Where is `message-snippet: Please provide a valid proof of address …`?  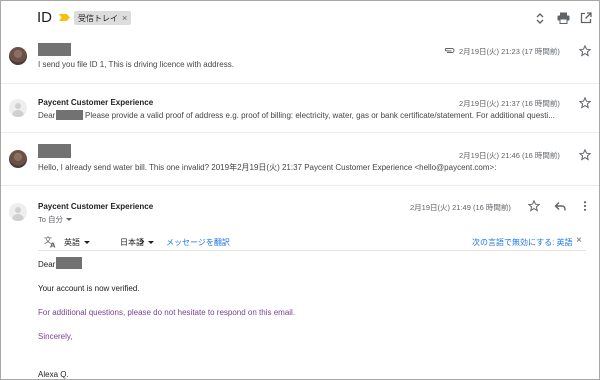
message-snippet: Please provide a valid proof of address … is located at coordinates (320, 115).